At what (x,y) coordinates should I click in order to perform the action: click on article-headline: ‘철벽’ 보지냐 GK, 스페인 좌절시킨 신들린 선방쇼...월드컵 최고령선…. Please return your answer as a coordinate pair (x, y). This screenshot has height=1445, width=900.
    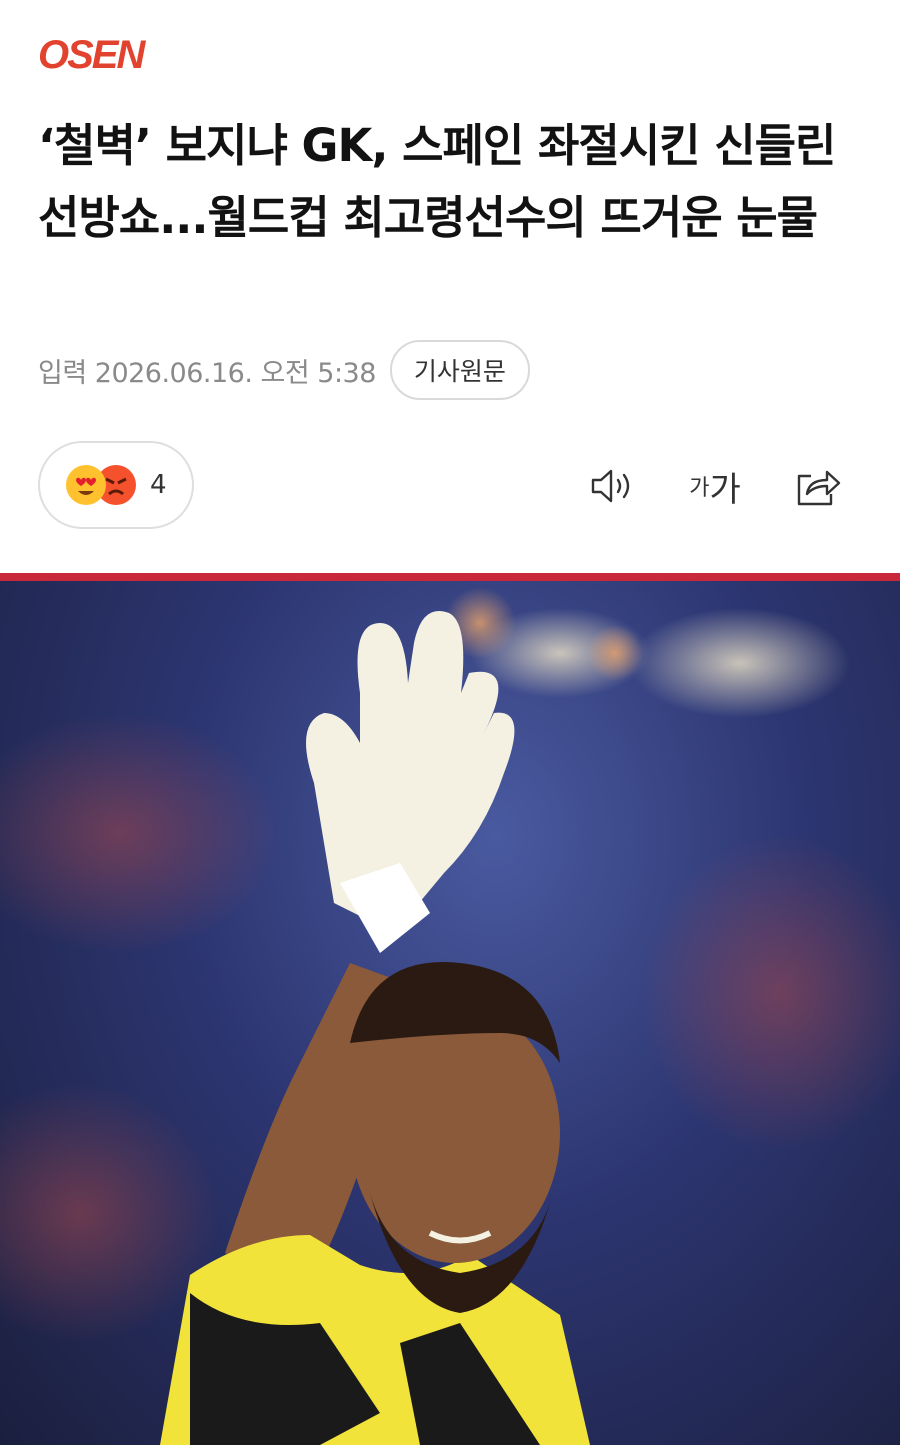
    Looking at the image, I should click on (437, 181).